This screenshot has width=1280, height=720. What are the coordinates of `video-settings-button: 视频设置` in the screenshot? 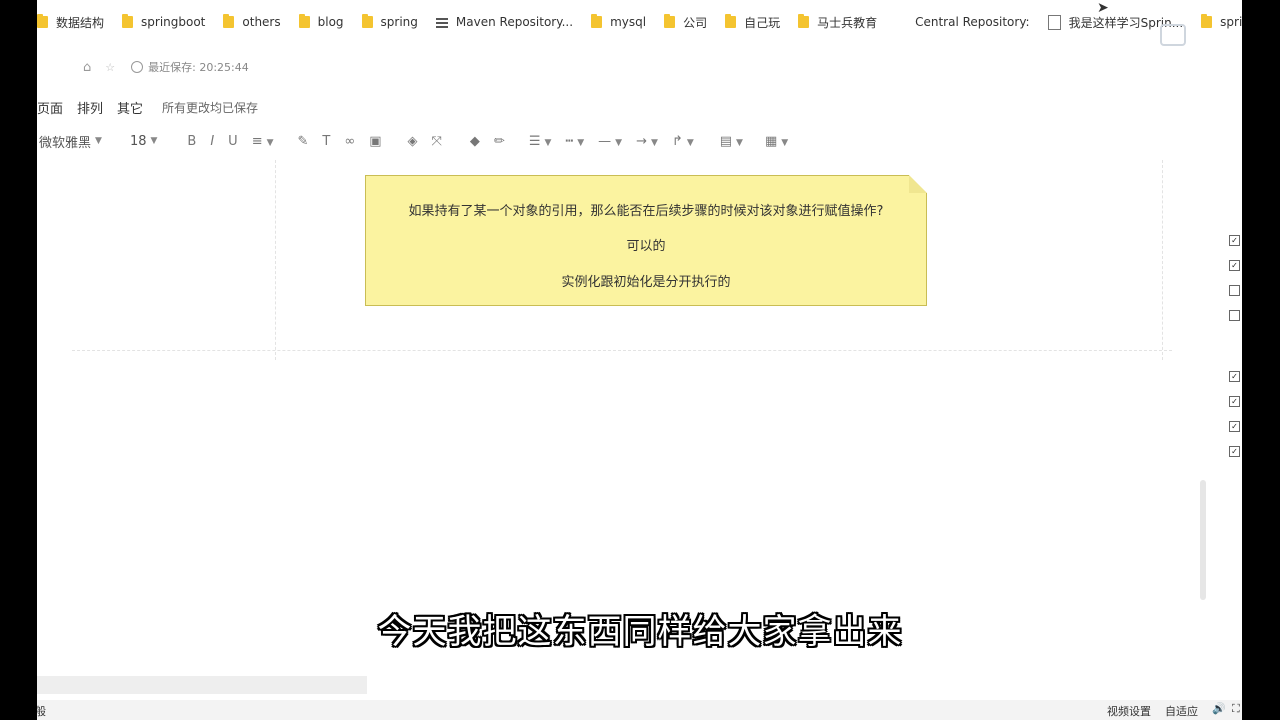 It's located at (1129, 711).